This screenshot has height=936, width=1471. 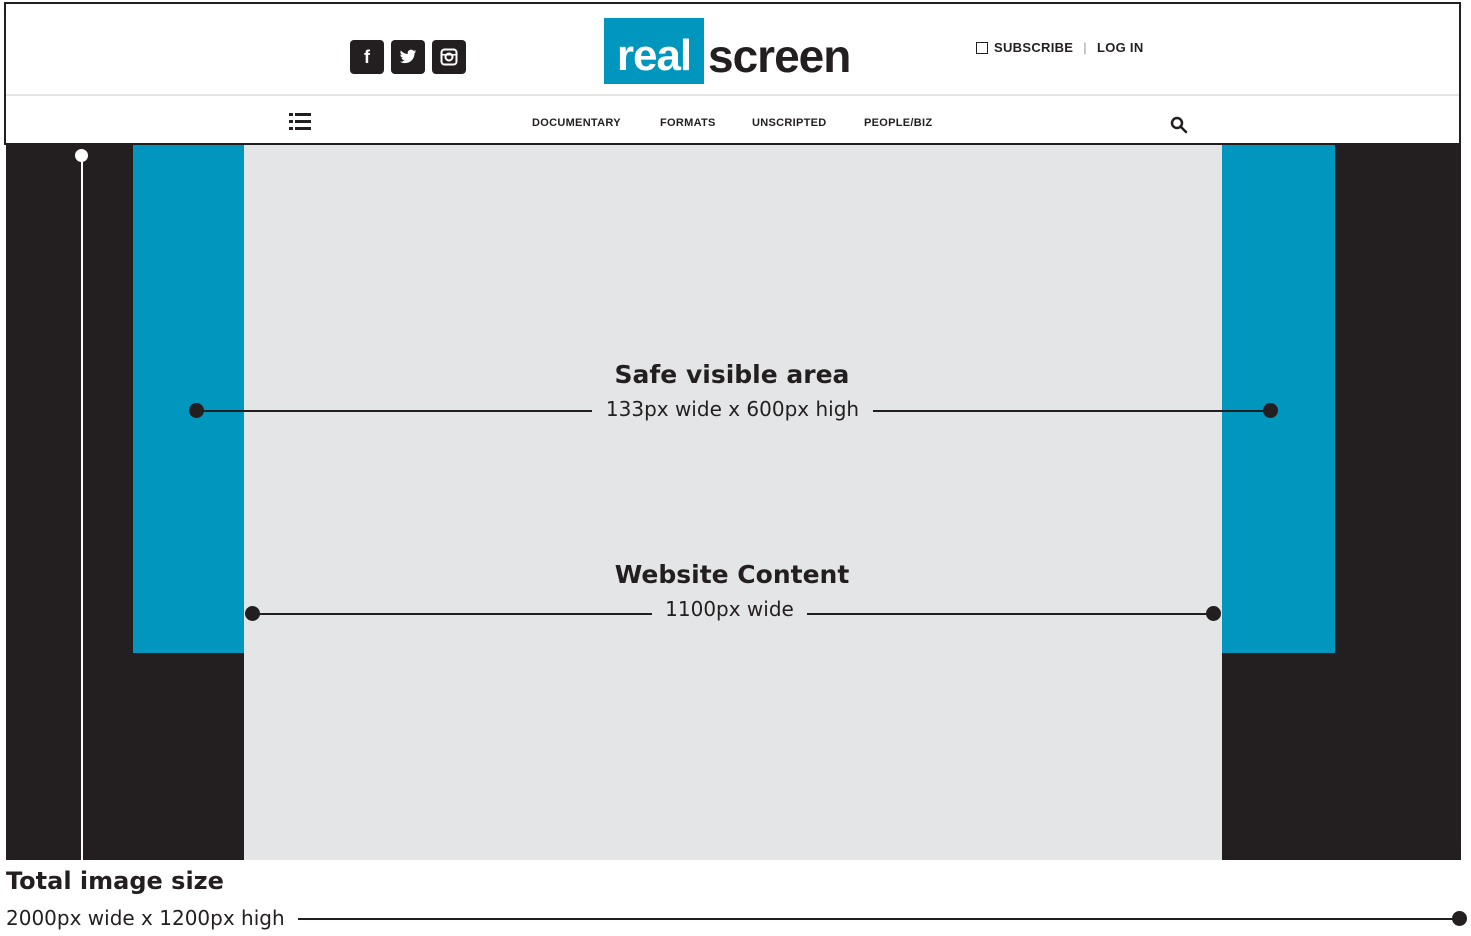 What do you see at coordinates (367, 57) in the screenshot?
I see `facebook-icon: f` at bounding box center [367, 57].